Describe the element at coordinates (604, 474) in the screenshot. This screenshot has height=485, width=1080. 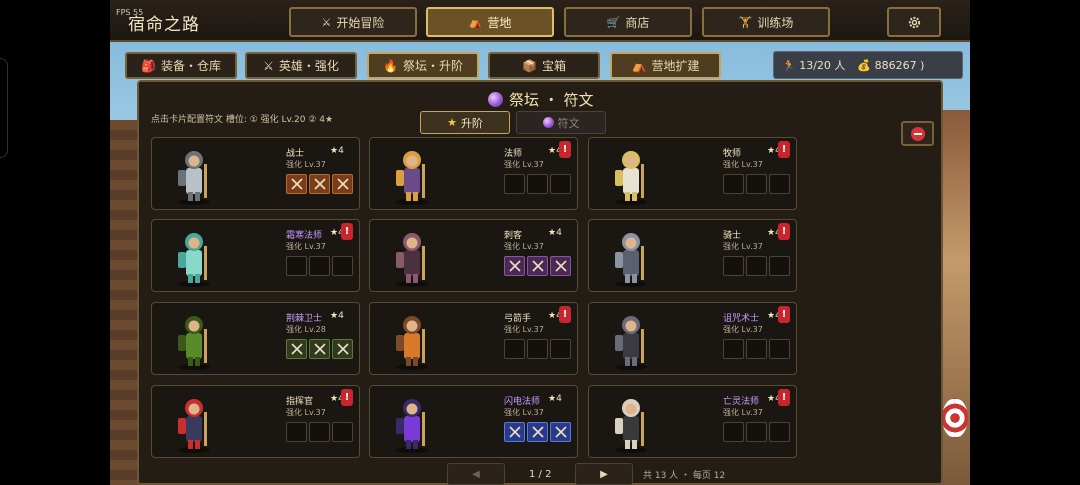
I see `next-page-button: ▶` at that location.